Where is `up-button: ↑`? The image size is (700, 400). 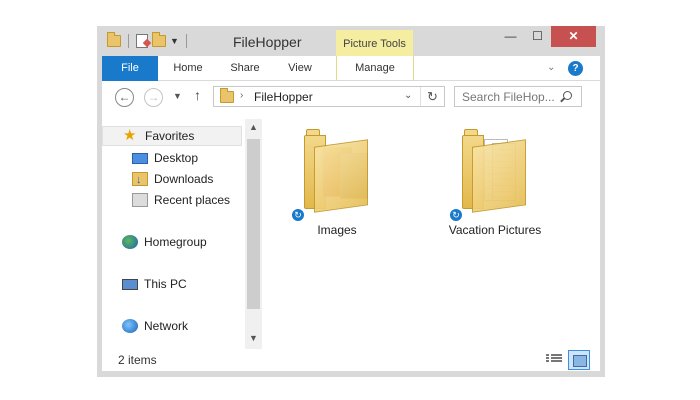 up-button: ↑ is located at coordinates (197, 95).